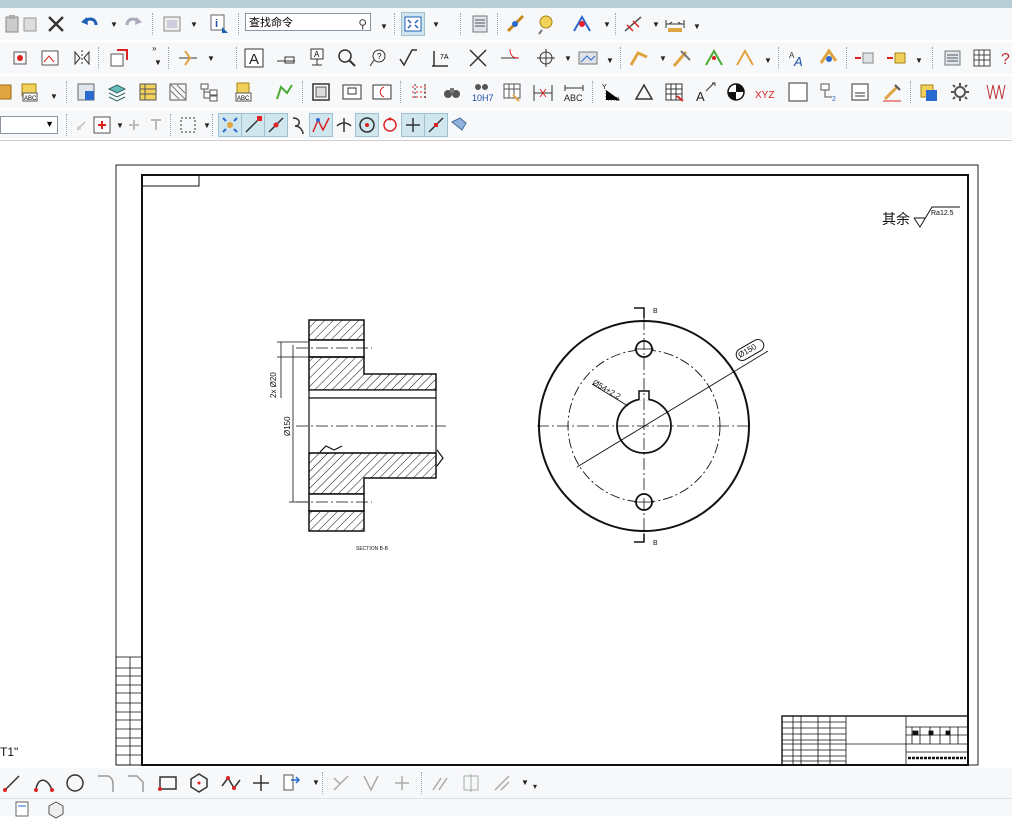  What do you see at coordinates (102, 125) in the screenshot?
I see `snap-point-icon` at bounding box center [102, 125].